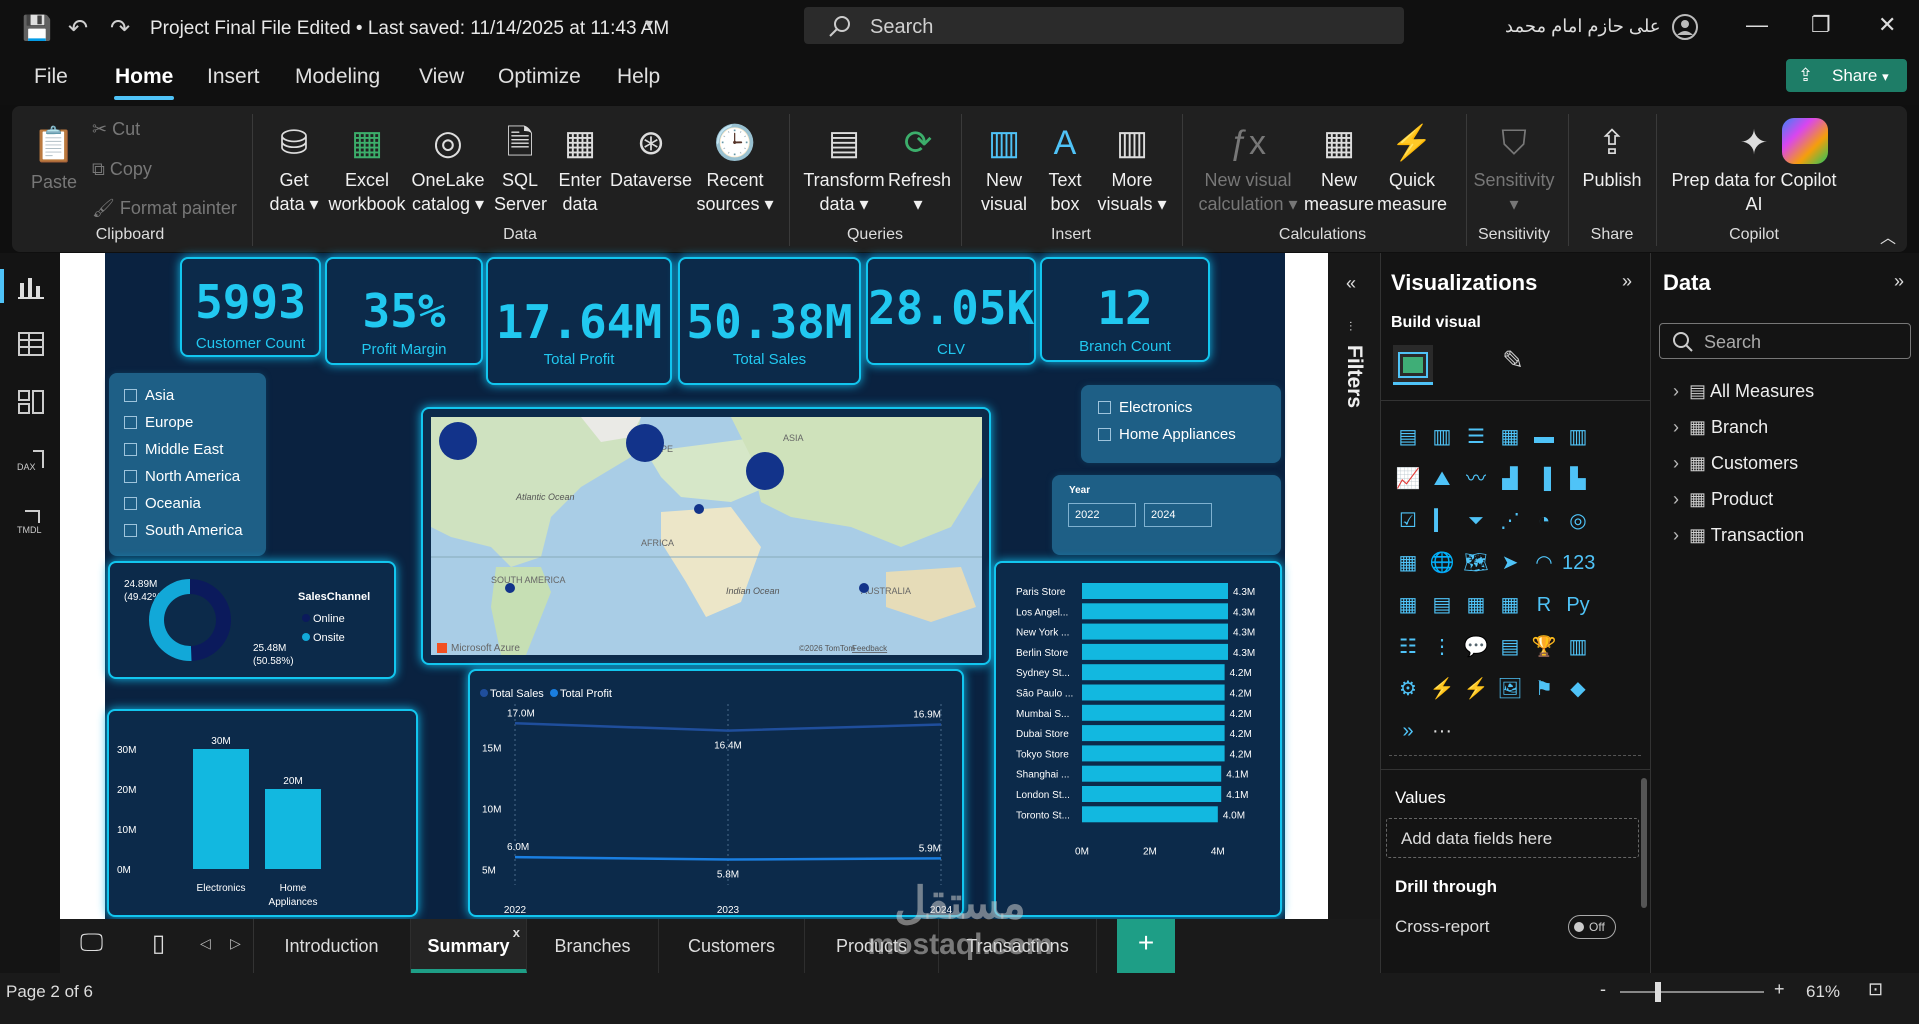 The width and height of the screenshot is (1919, 1024). Describe the element at coordinates (367, 168) in the screenshot. I see `excel-workbook-button: ▦ Excel workbook` at that location.